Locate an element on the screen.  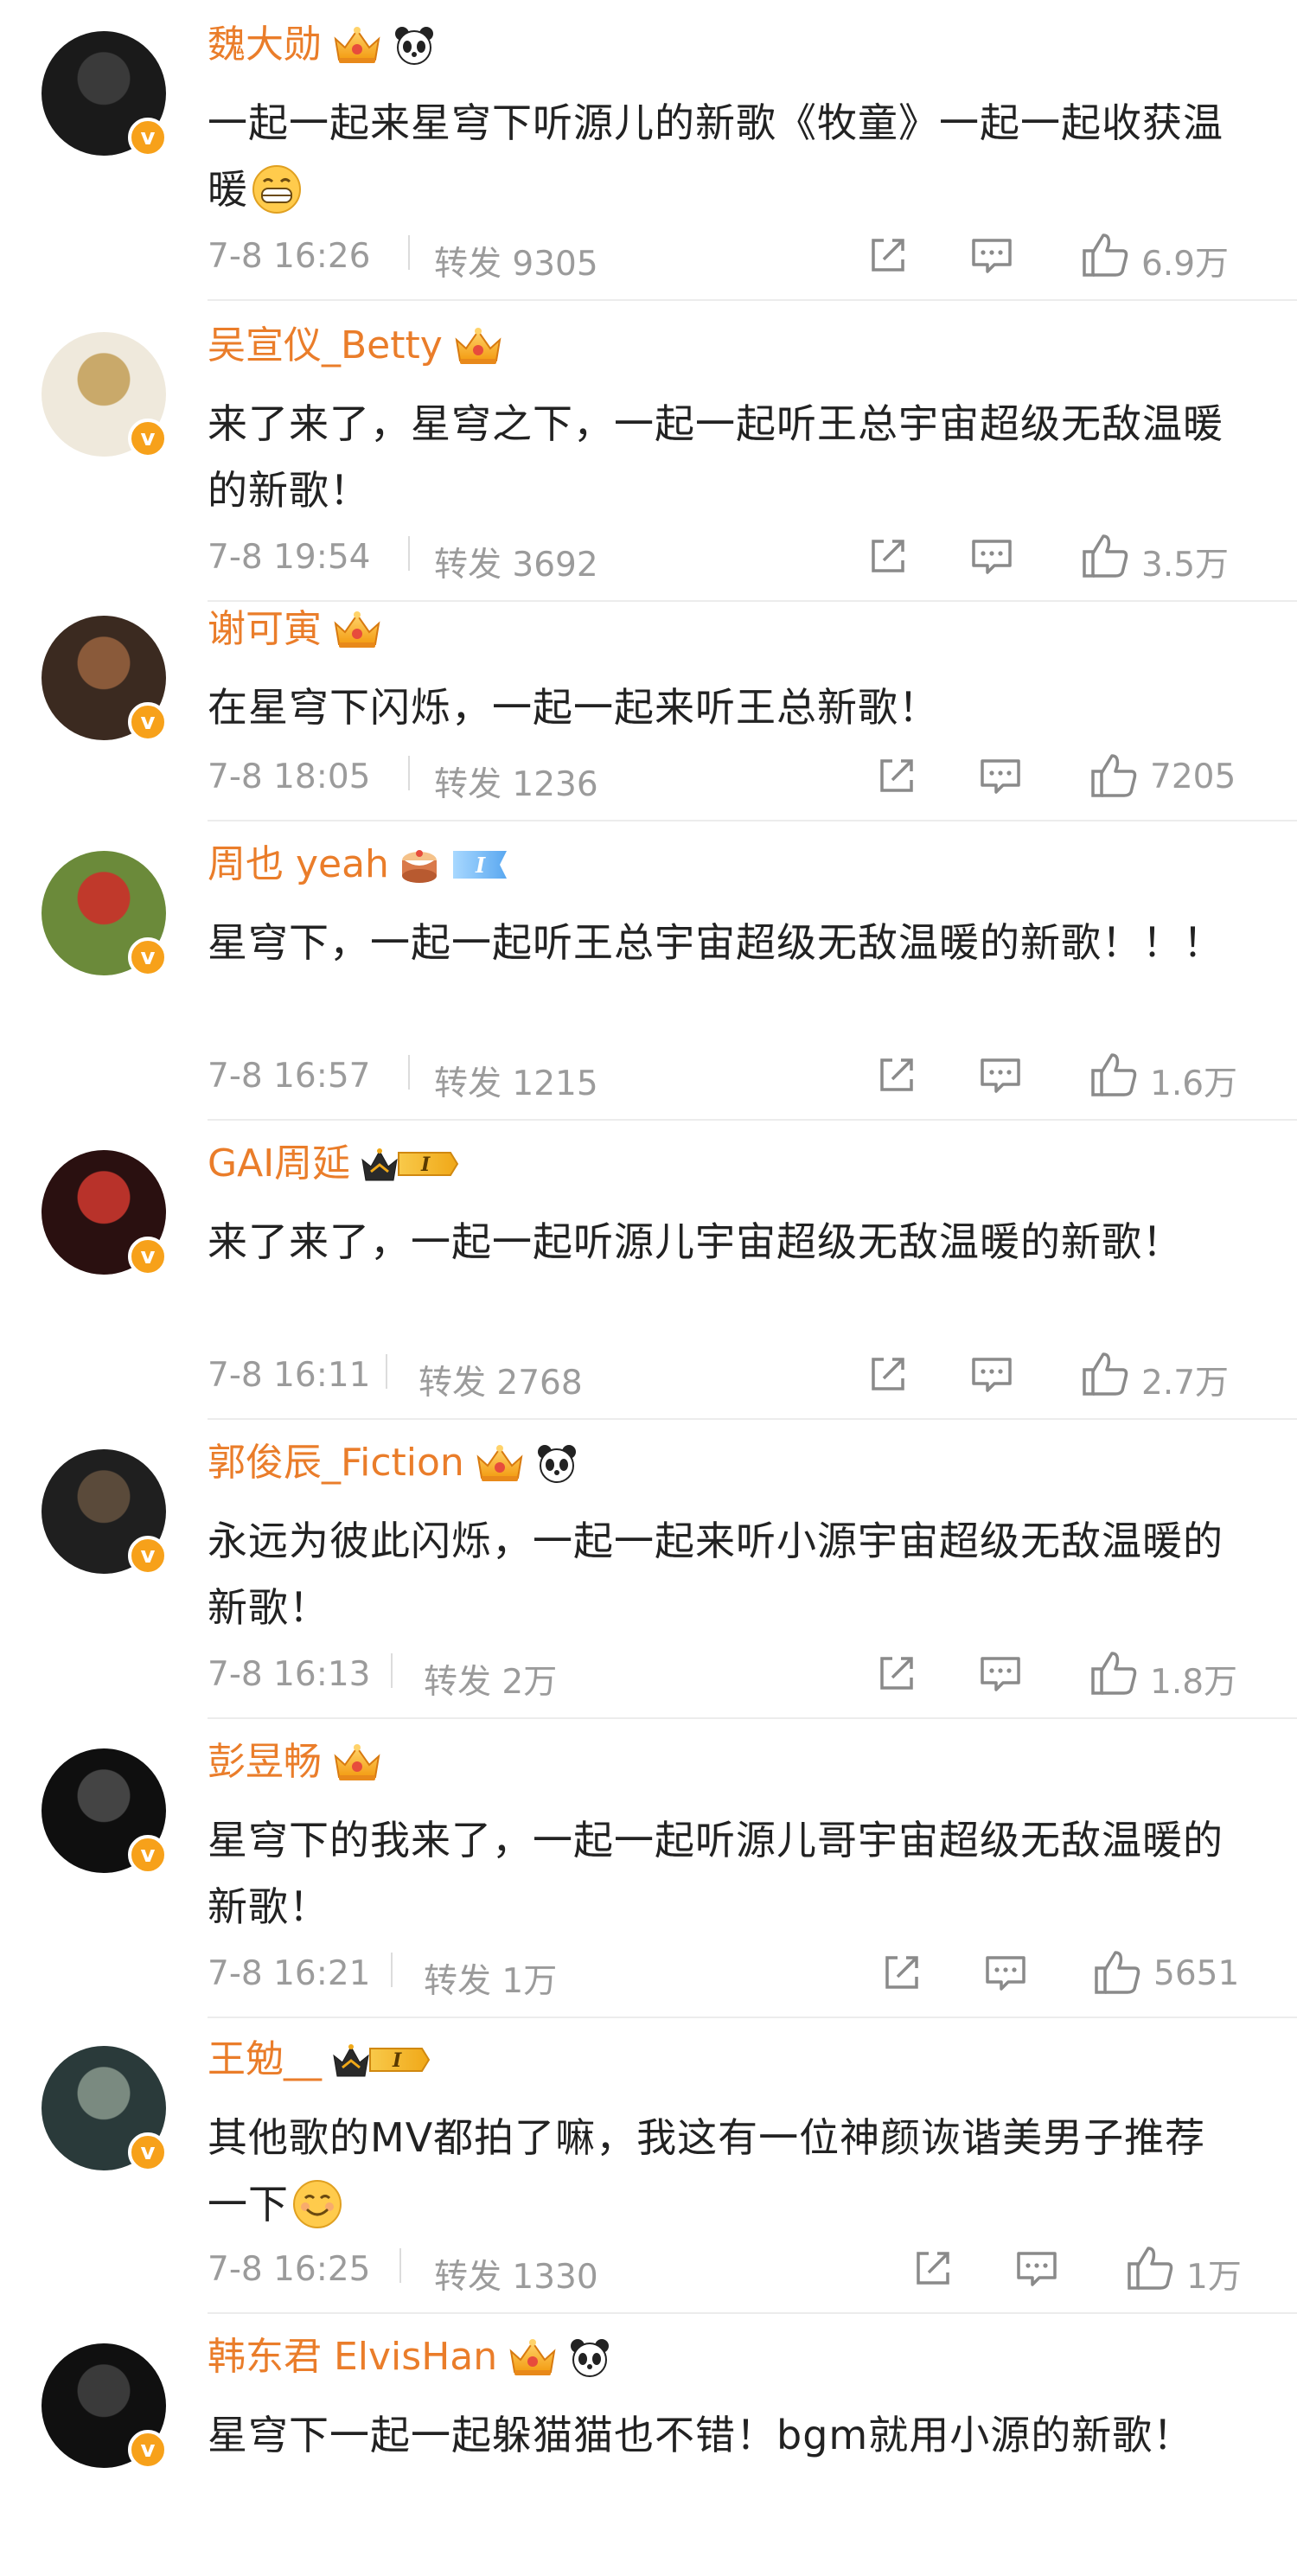
repost-count: 转发 1236 is located at coordinates (516, 782).